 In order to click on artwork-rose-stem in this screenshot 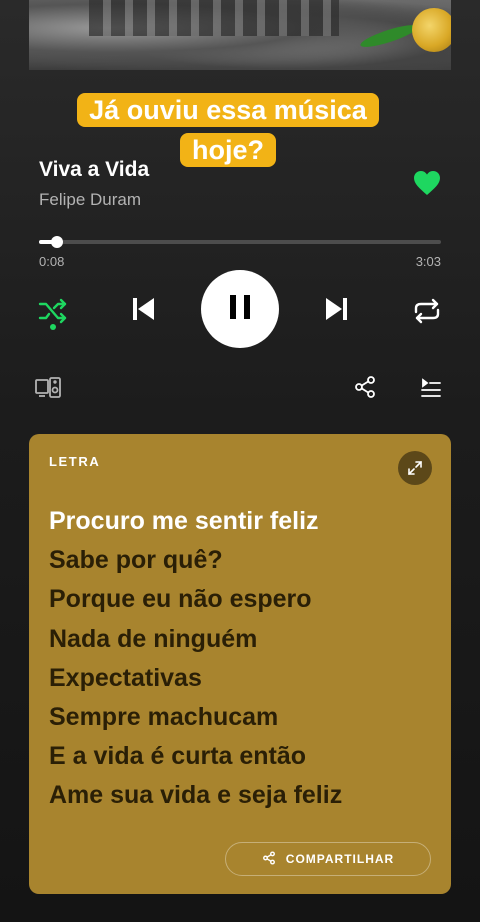, I will do `click(389, 36)`.